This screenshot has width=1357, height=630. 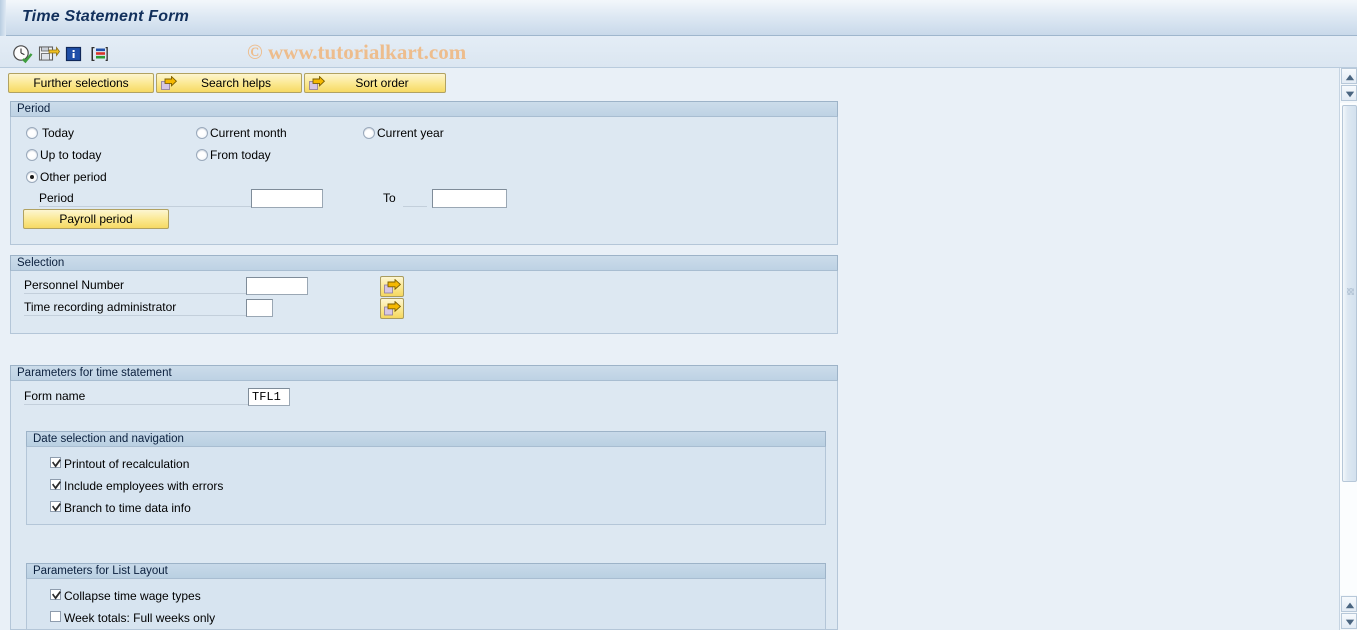 What do you see at coordinates (678, 18) in the screenshot?
I see `window-titlebar: Time Statement Form` at bounding box center [678, 18].